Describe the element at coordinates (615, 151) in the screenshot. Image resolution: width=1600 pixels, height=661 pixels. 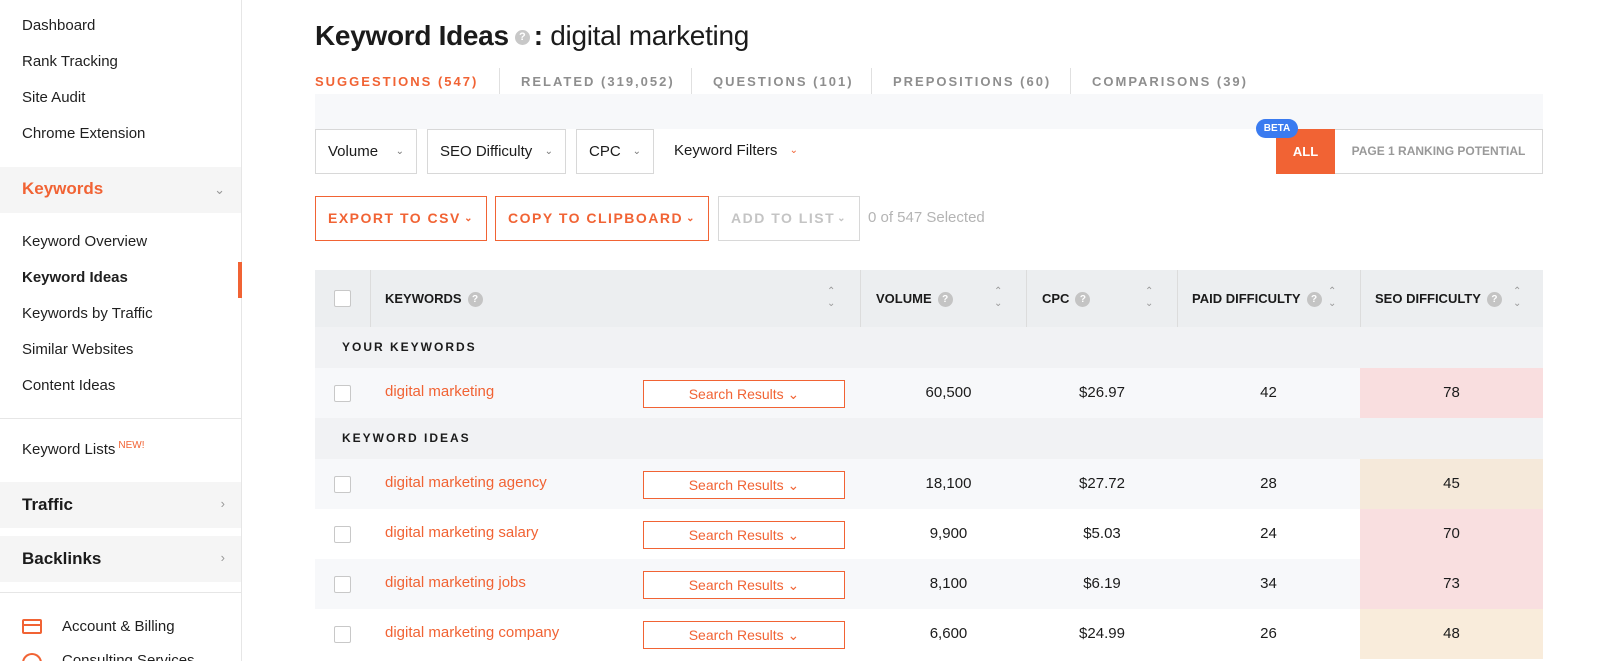
I see `cpc-filter: CPC ⌄` at that location.